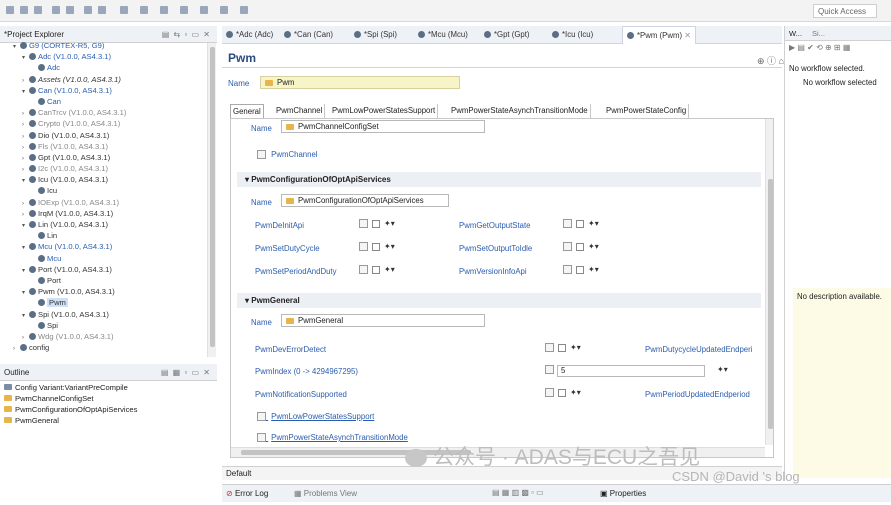  I want to click on opt-api-param-label: PwmSetDutyCycle, so click(287, 248).